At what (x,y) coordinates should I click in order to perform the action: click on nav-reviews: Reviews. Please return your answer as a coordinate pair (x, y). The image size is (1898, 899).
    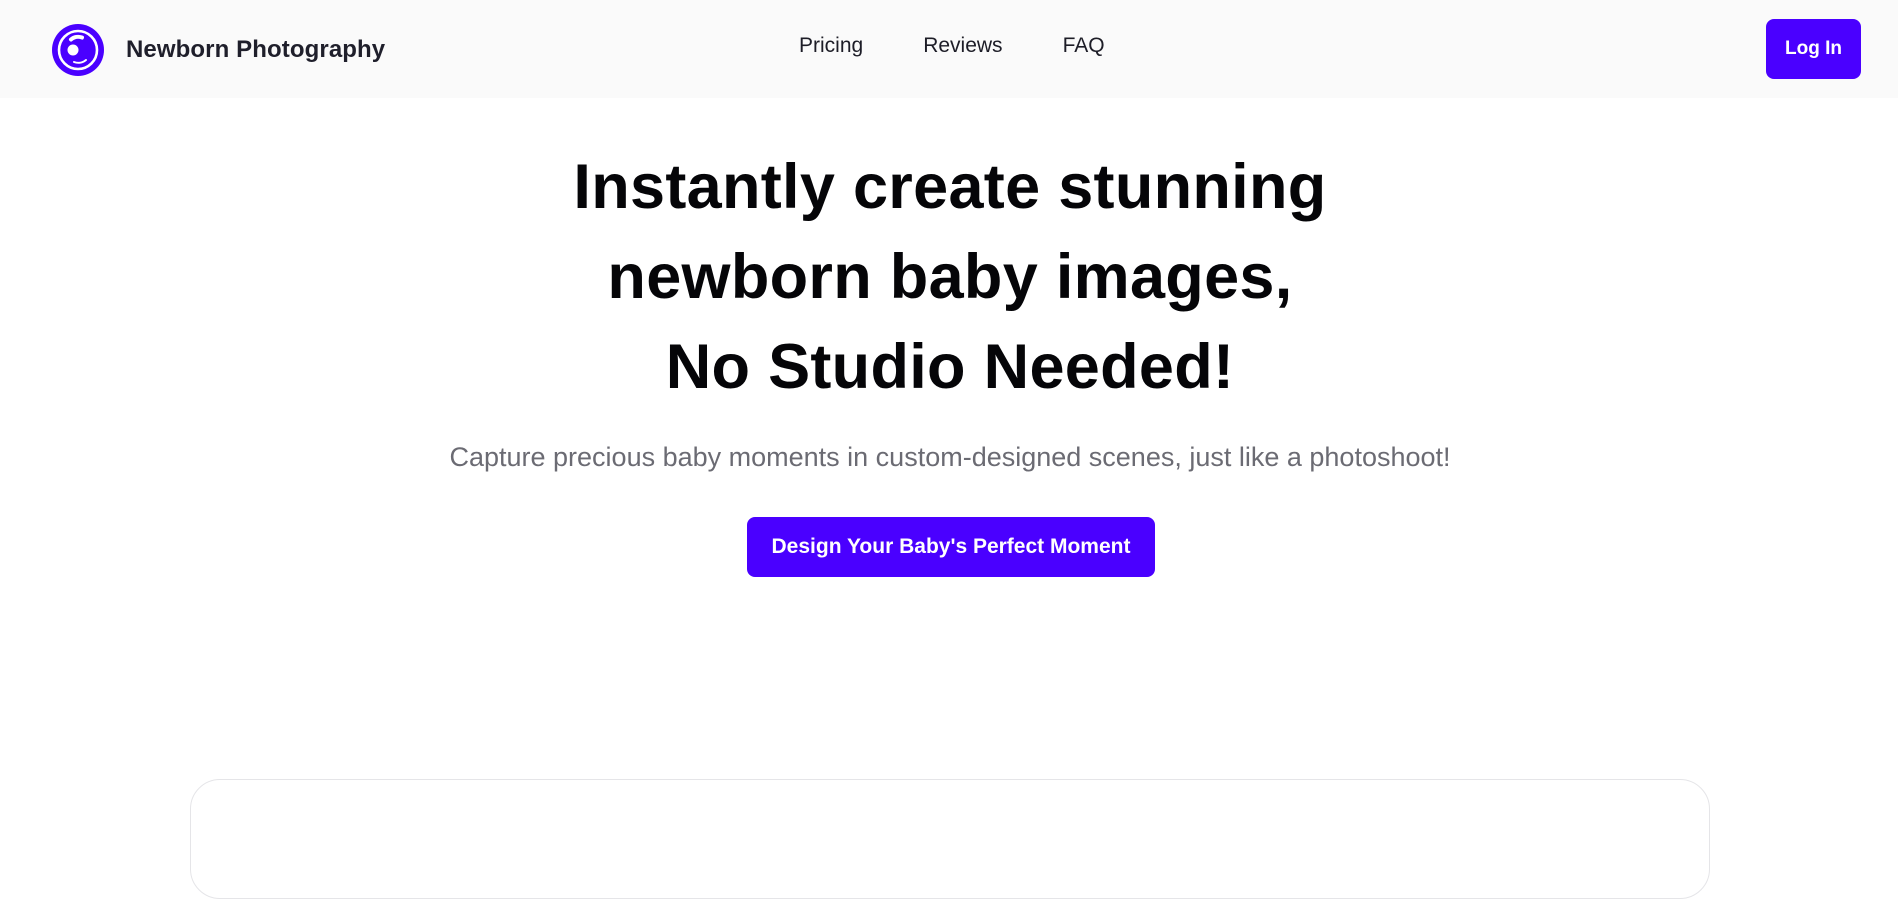
    Looking at the image, I should click on (962, 46).